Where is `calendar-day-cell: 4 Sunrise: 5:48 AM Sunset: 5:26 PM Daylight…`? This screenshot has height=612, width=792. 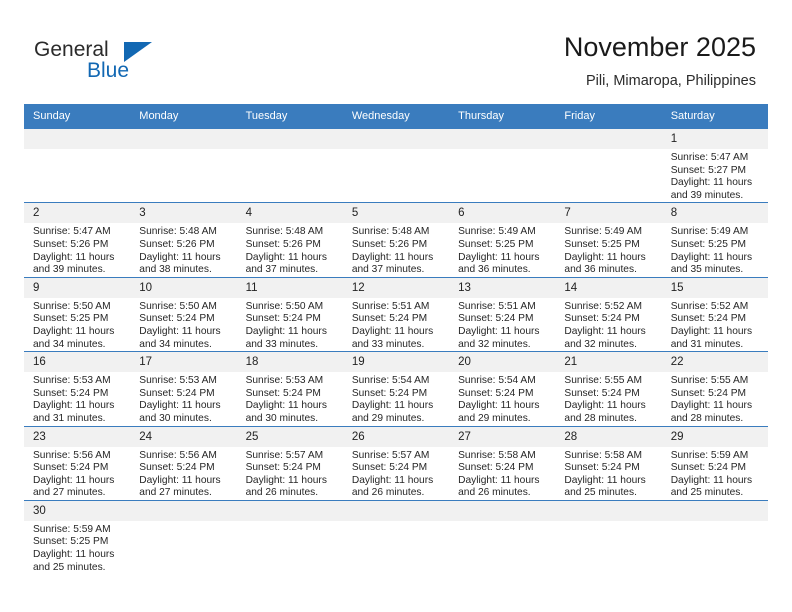
calendar-day-cell: 4 Sunrise: 5:48 AM Sunset: 5:26 PM Daylight… is located at coordinates (289, 240).